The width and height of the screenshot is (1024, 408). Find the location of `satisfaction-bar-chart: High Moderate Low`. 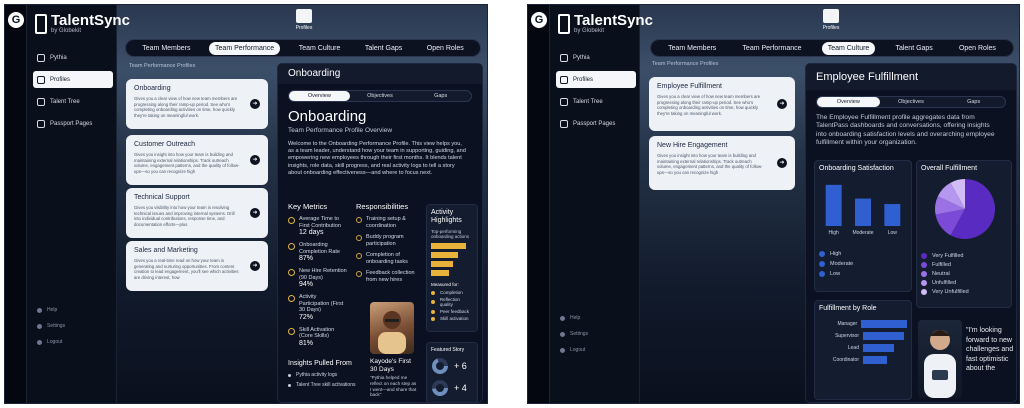

satisfaction-bar-chart: High Moderate Low is located at coordinates (863, 210).